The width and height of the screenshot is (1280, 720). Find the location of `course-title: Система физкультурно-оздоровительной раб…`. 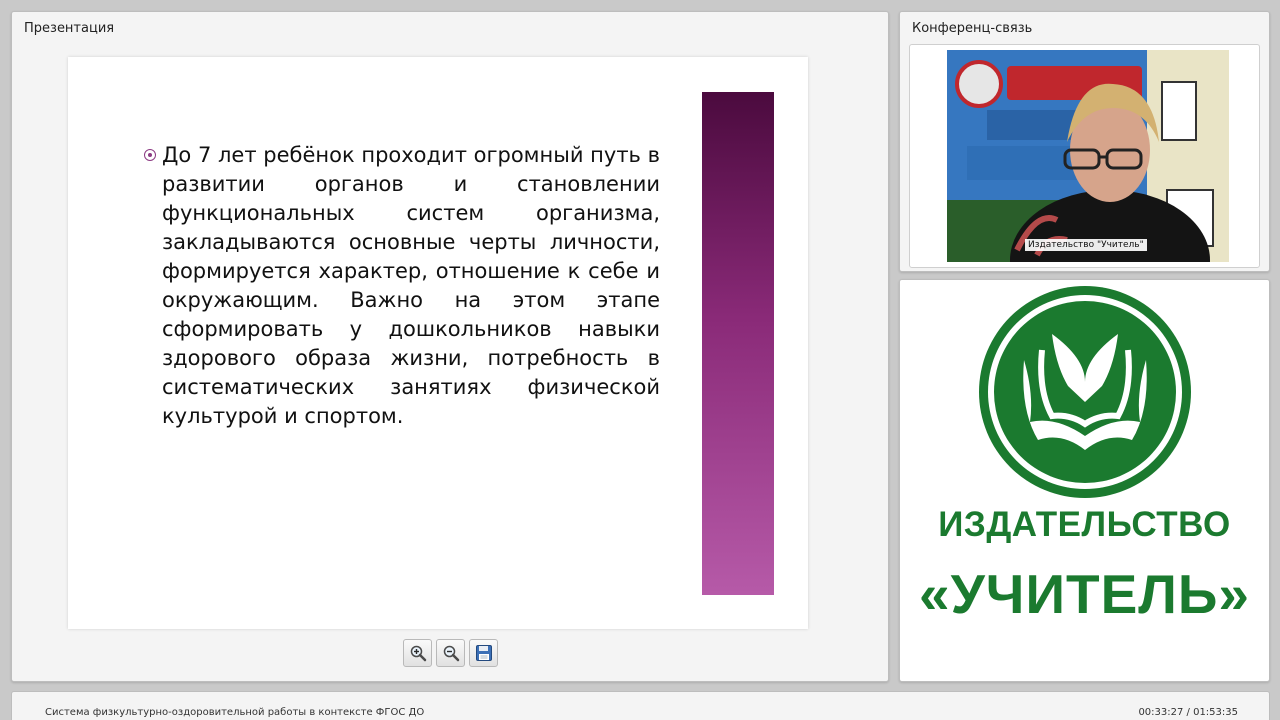

course-title: Система физкультурно-оздоровительной раб… is located at coordinates (235, 712).